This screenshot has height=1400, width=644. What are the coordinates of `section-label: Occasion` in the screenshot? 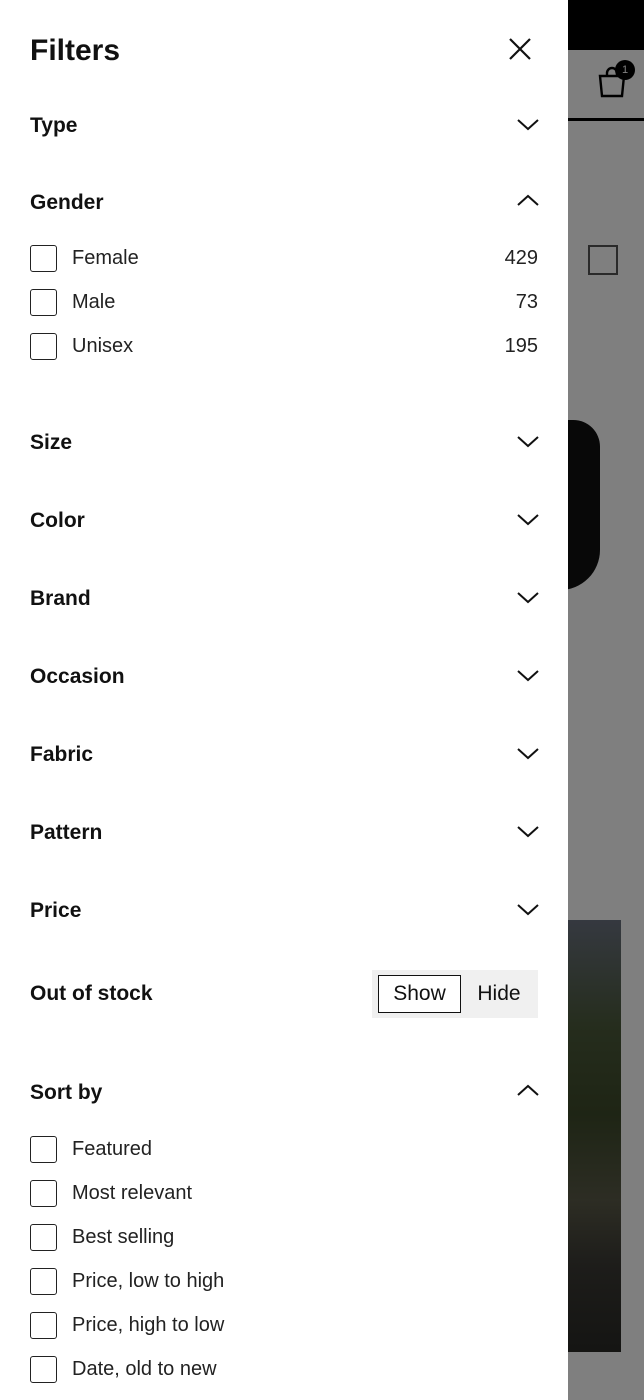 It's located at (77, 676).